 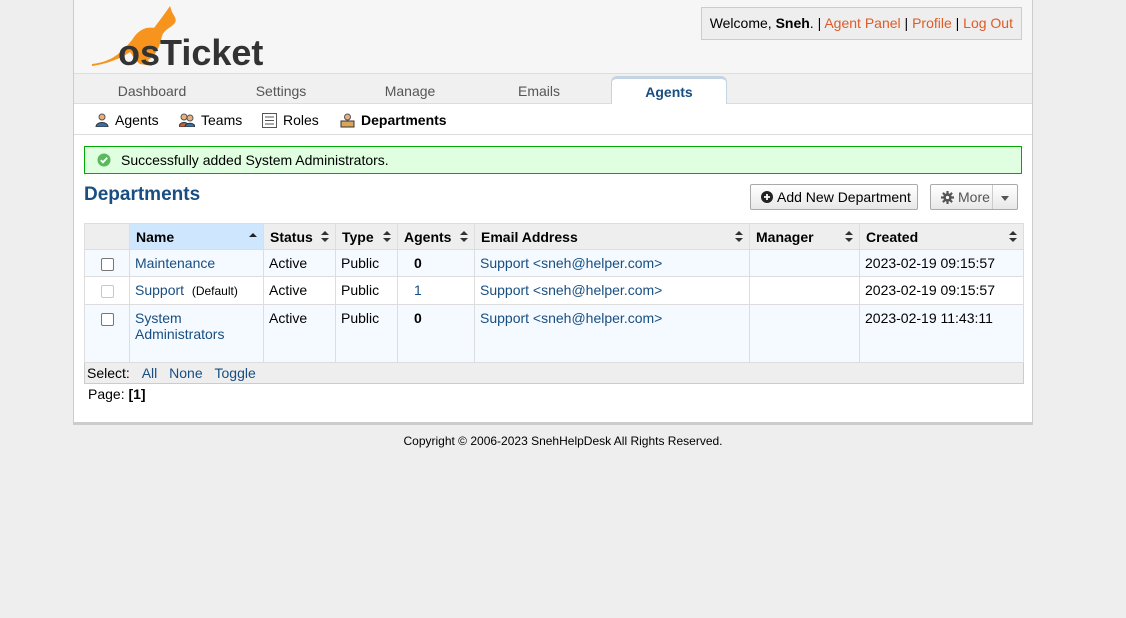 What do you see at coordinates (539, 91) in the screenshot?
I see `tab-emails: Emails` at bounding box center [539, 91].